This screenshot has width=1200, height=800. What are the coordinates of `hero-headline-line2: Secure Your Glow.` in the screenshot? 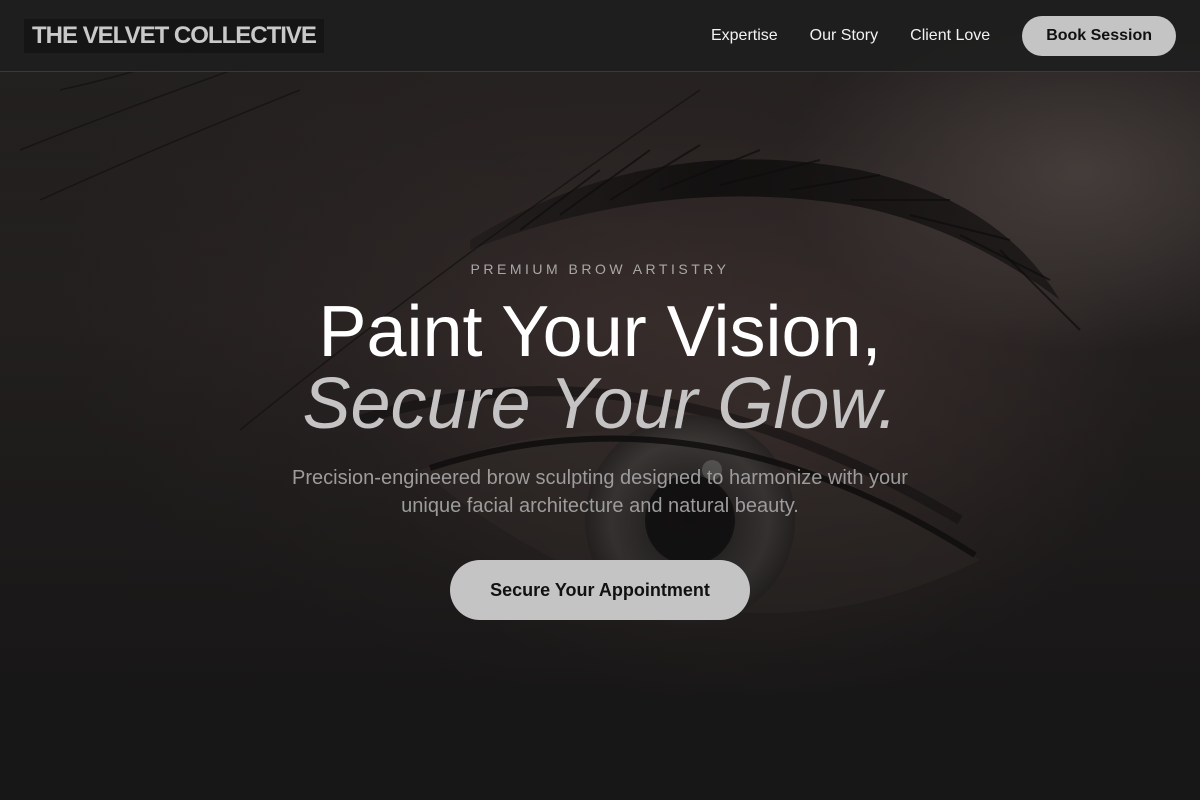 It's located at (600, 404).